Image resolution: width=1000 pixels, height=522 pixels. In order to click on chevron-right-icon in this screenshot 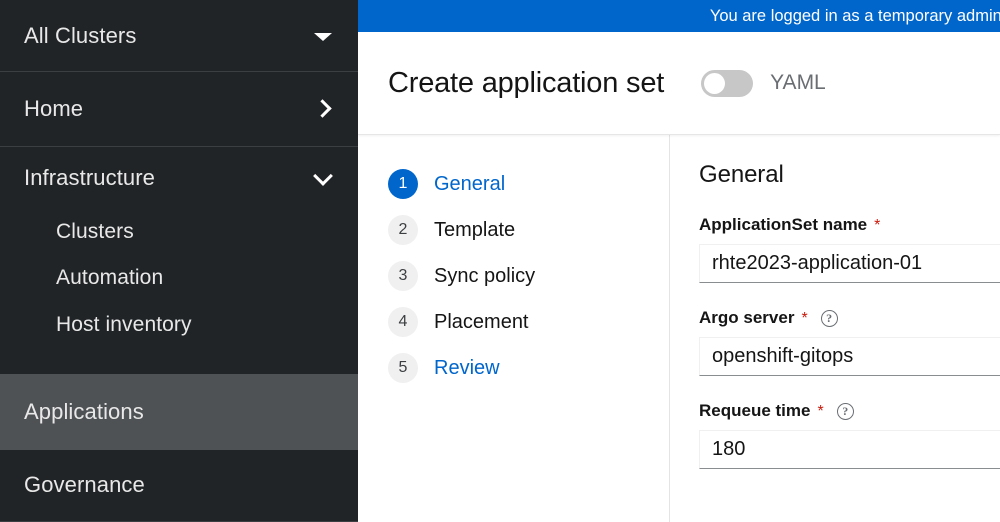, I will do `click(323, 109)`.